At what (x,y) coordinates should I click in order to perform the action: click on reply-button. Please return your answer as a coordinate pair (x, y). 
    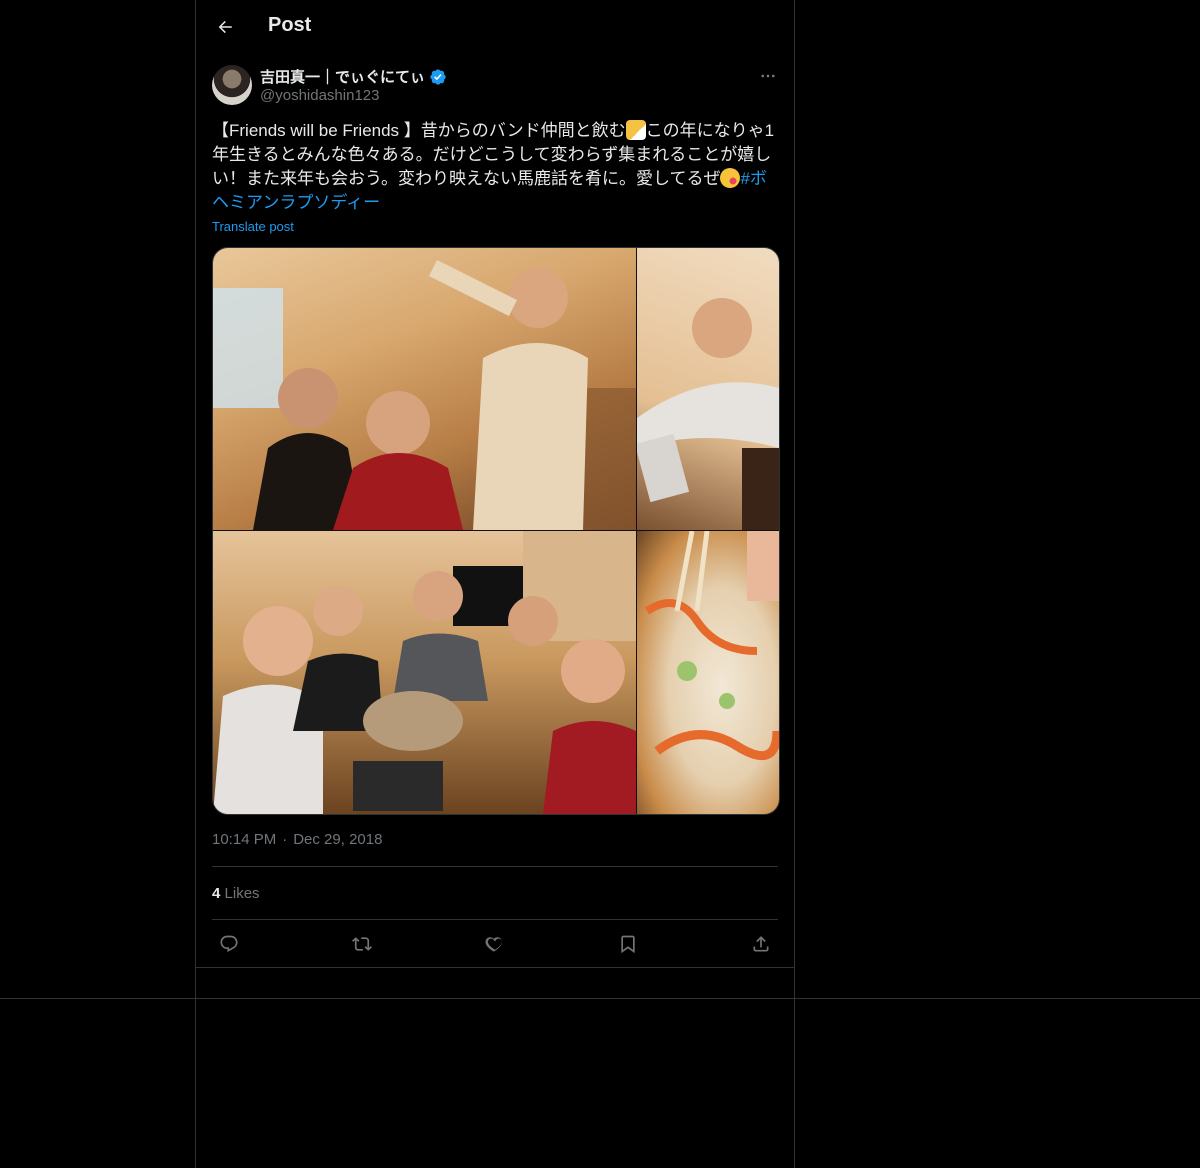
    Looking at the image, I should click on (229, 944).